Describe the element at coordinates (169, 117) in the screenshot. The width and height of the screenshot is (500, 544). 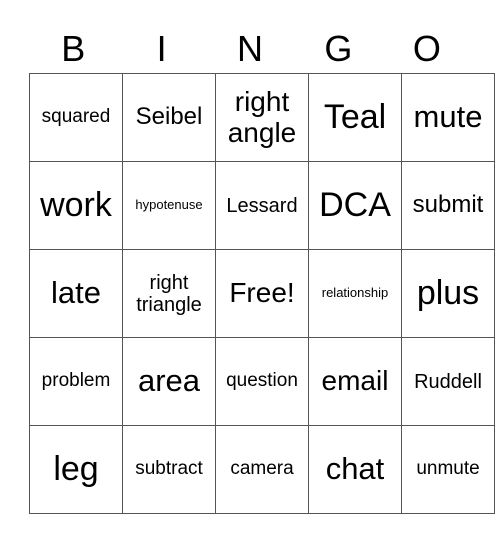
I see `bingo-cell: Seibel` at that location.